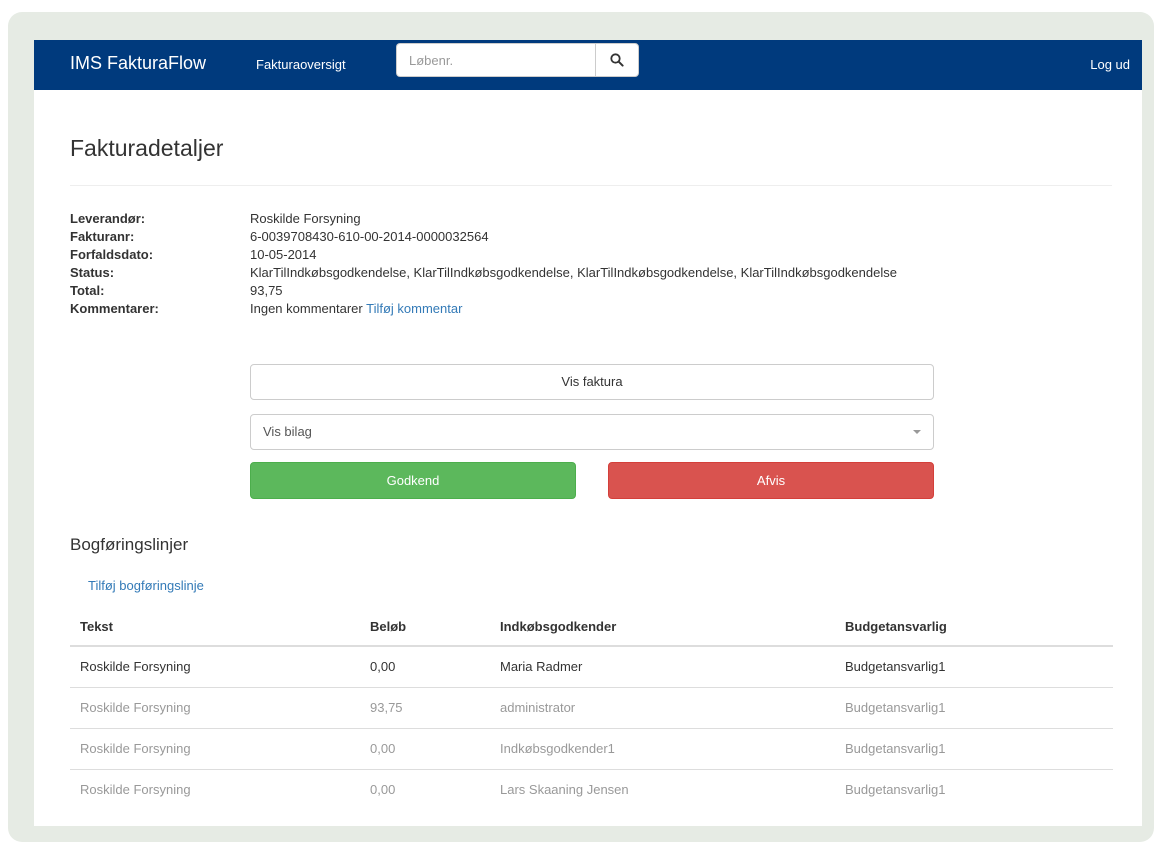  Describe the element at coordinates (414, 308) in the screenshot. I see `add-comment-link: Tilføj kommentar` at that location.